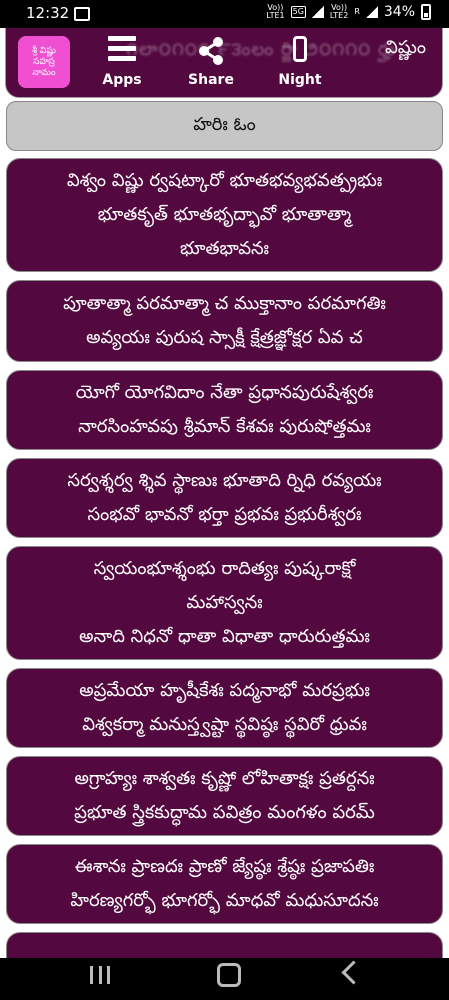 The height and width of the screenshot is (1000, 449). I want to click on verse-line: ప్రభూత స్త్రికకుద్ధామ పవిత్రం మంగళం పరమ్, so click(224, 812).